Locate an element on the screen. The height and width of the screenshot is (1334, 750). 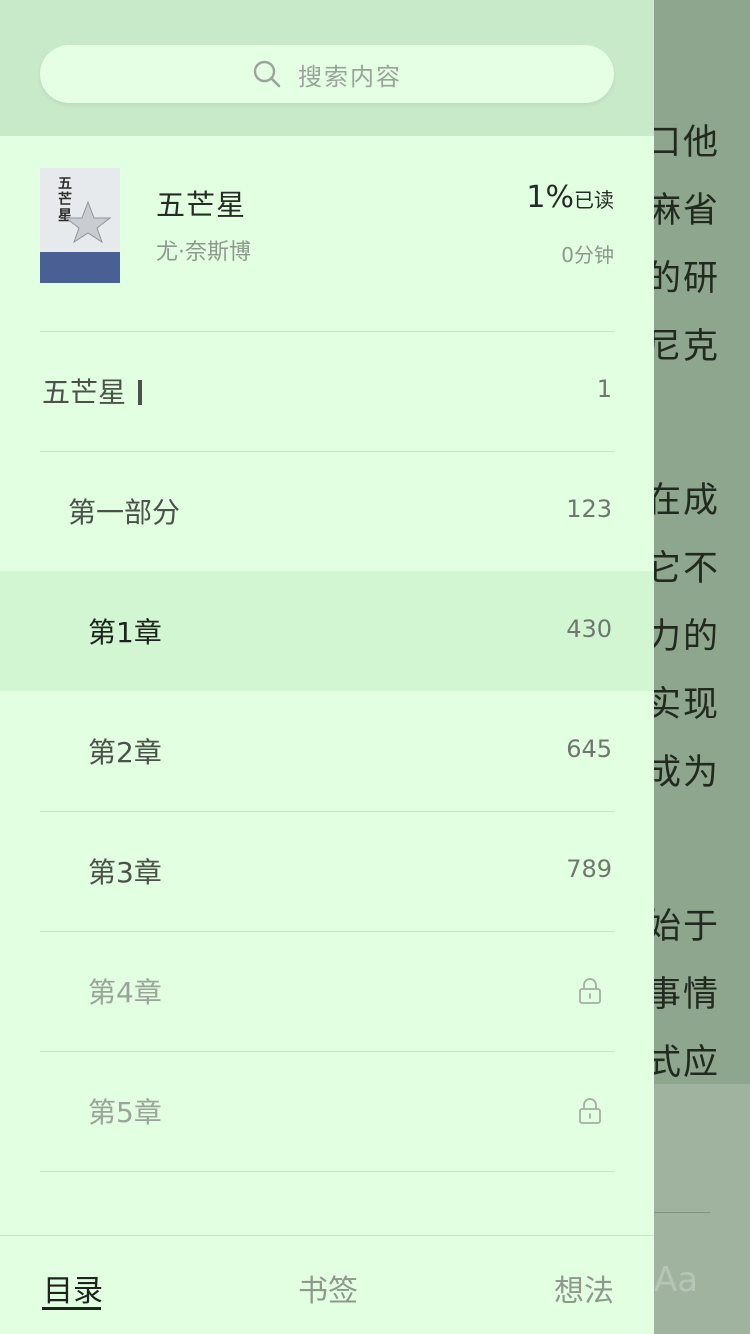
toc-item-label: 第2章 is located at coordinates (125, 752).